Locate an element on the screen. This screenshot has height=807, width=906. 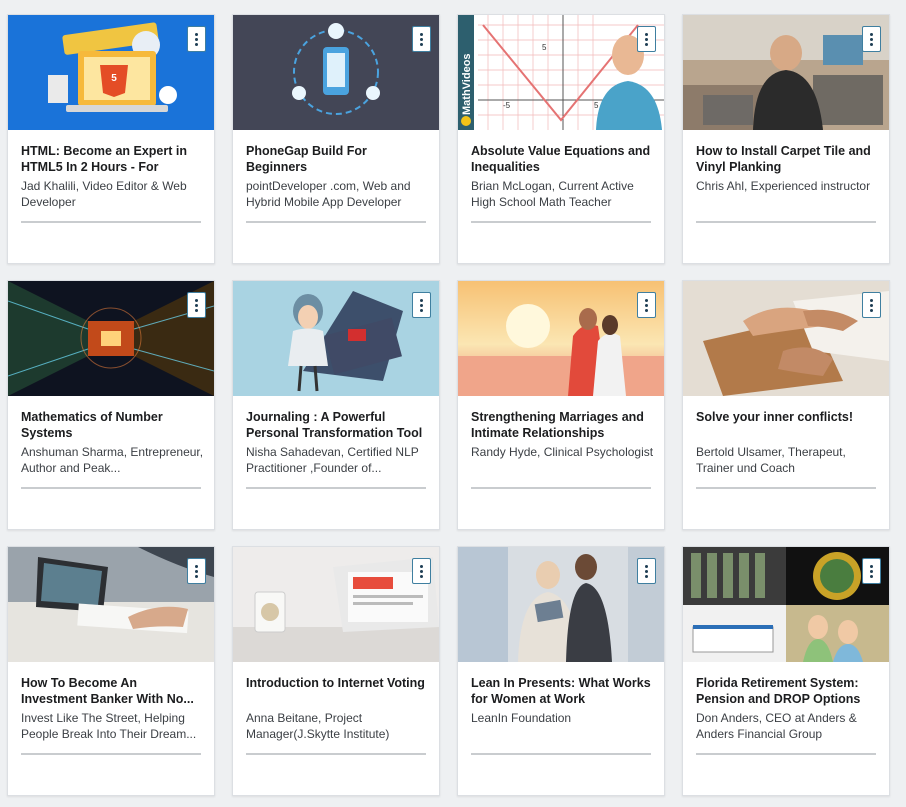
course-title: PhoneGap Build For Beginners is located at coordinates (338, 159).